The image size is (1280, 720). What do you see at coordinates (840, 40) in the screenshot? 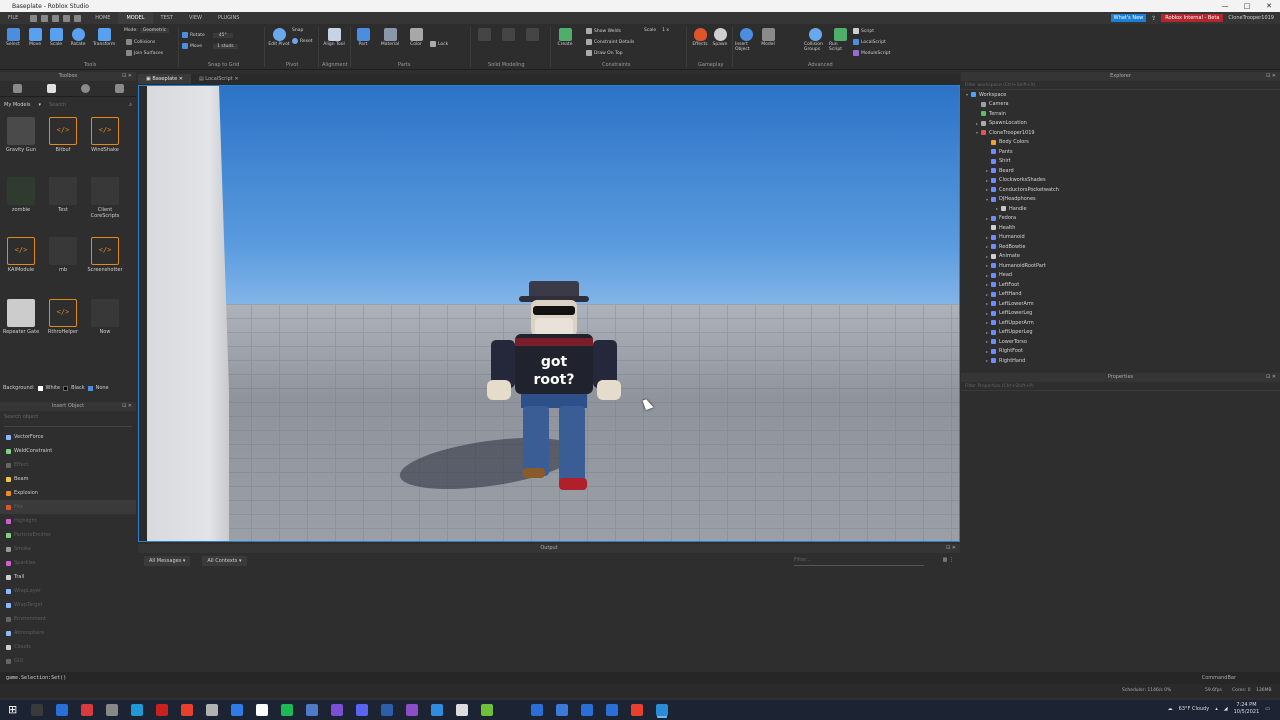
I see `run-script-button: Run Script` at bounding box center [840, 40].